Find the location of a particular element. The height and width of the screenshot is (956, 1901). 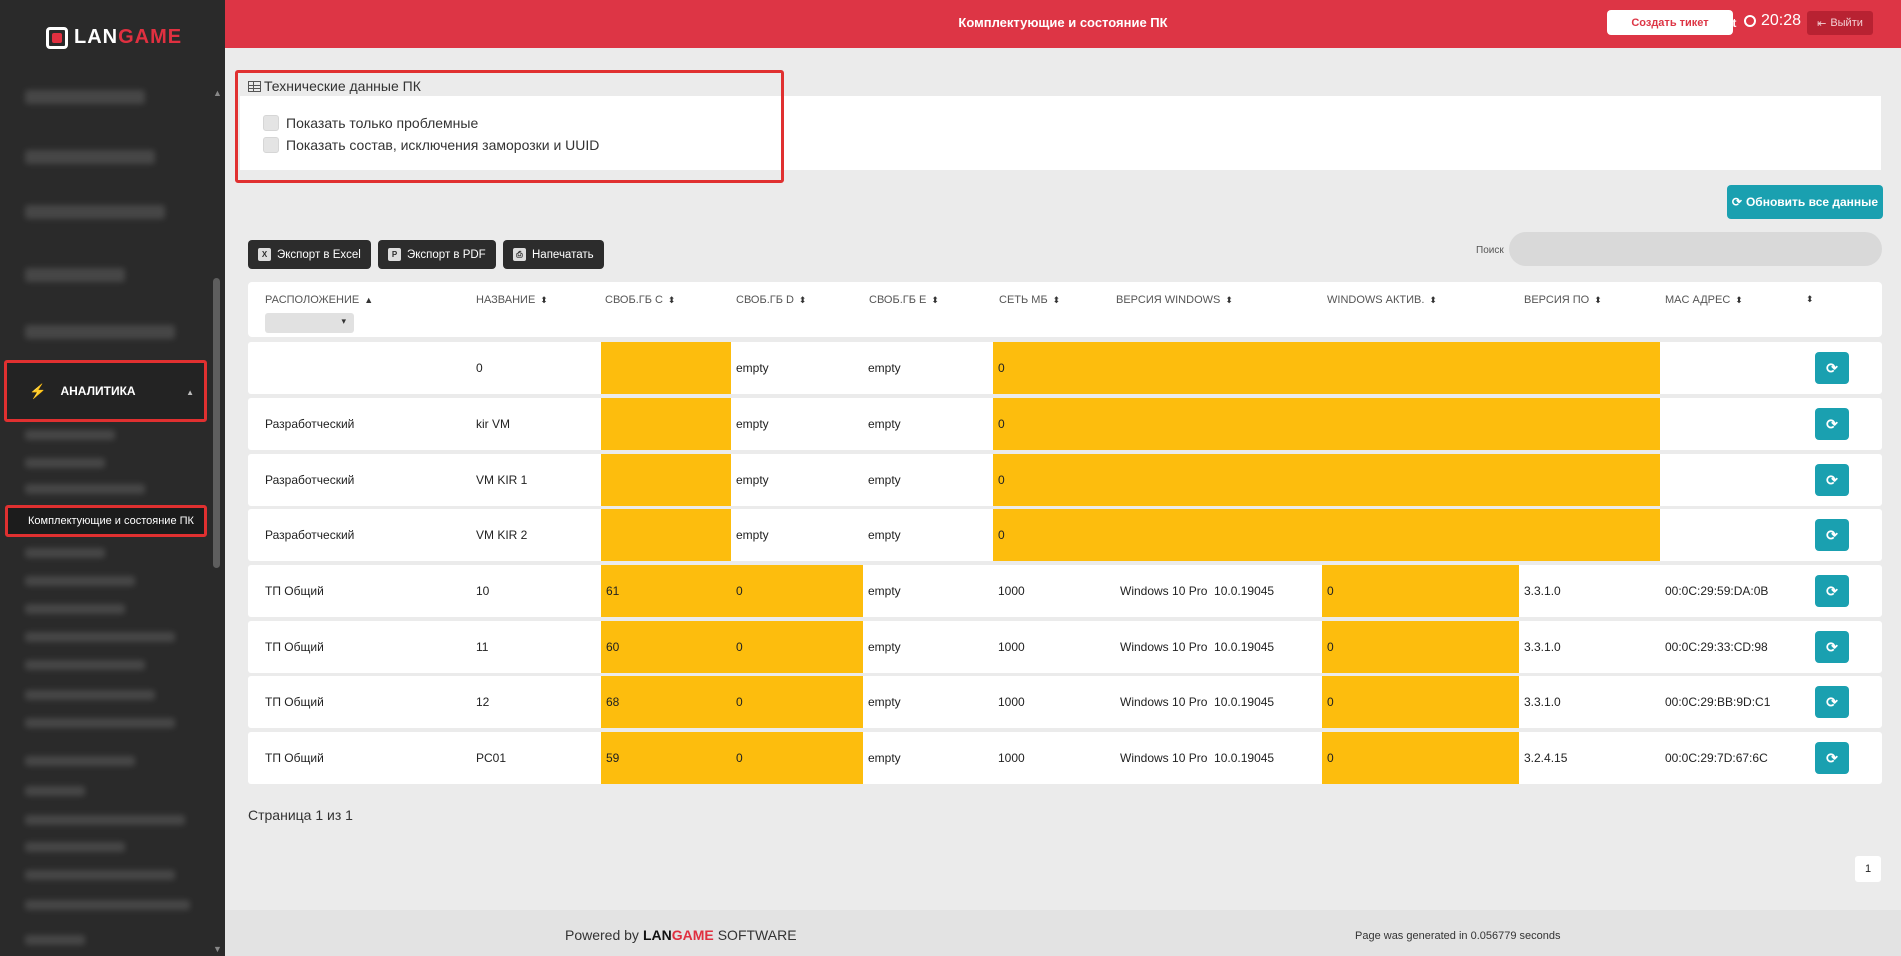

export-excel-button: X Экспорт в Excel is located at coordinates (309, 254).